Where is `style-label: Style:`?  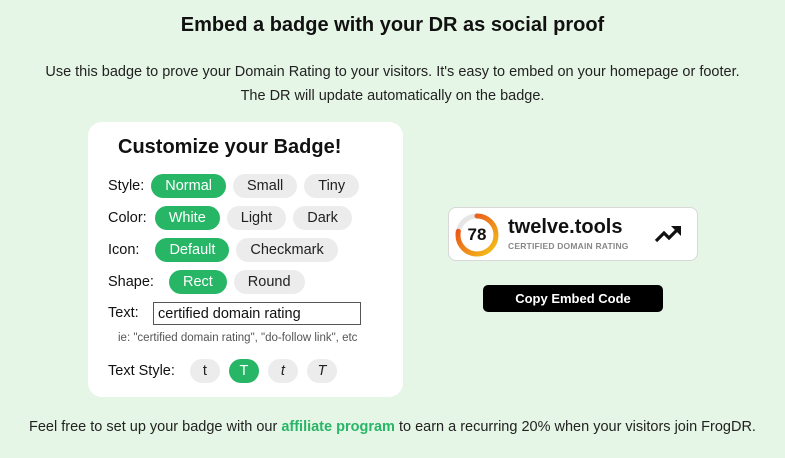 style-label: Style: is located at coordinates (126, 186).